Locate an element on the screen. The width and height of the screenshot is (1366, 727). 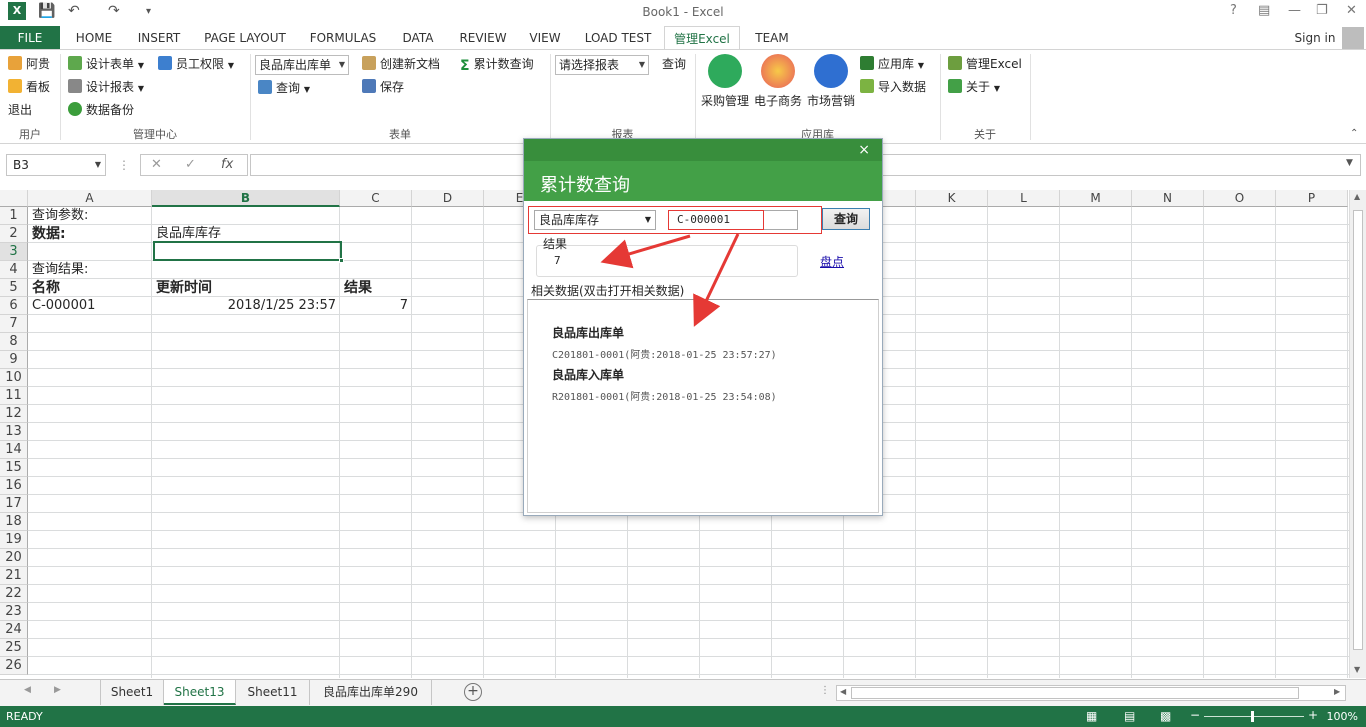
arrow-to-result is located at coordinates (645, 251).